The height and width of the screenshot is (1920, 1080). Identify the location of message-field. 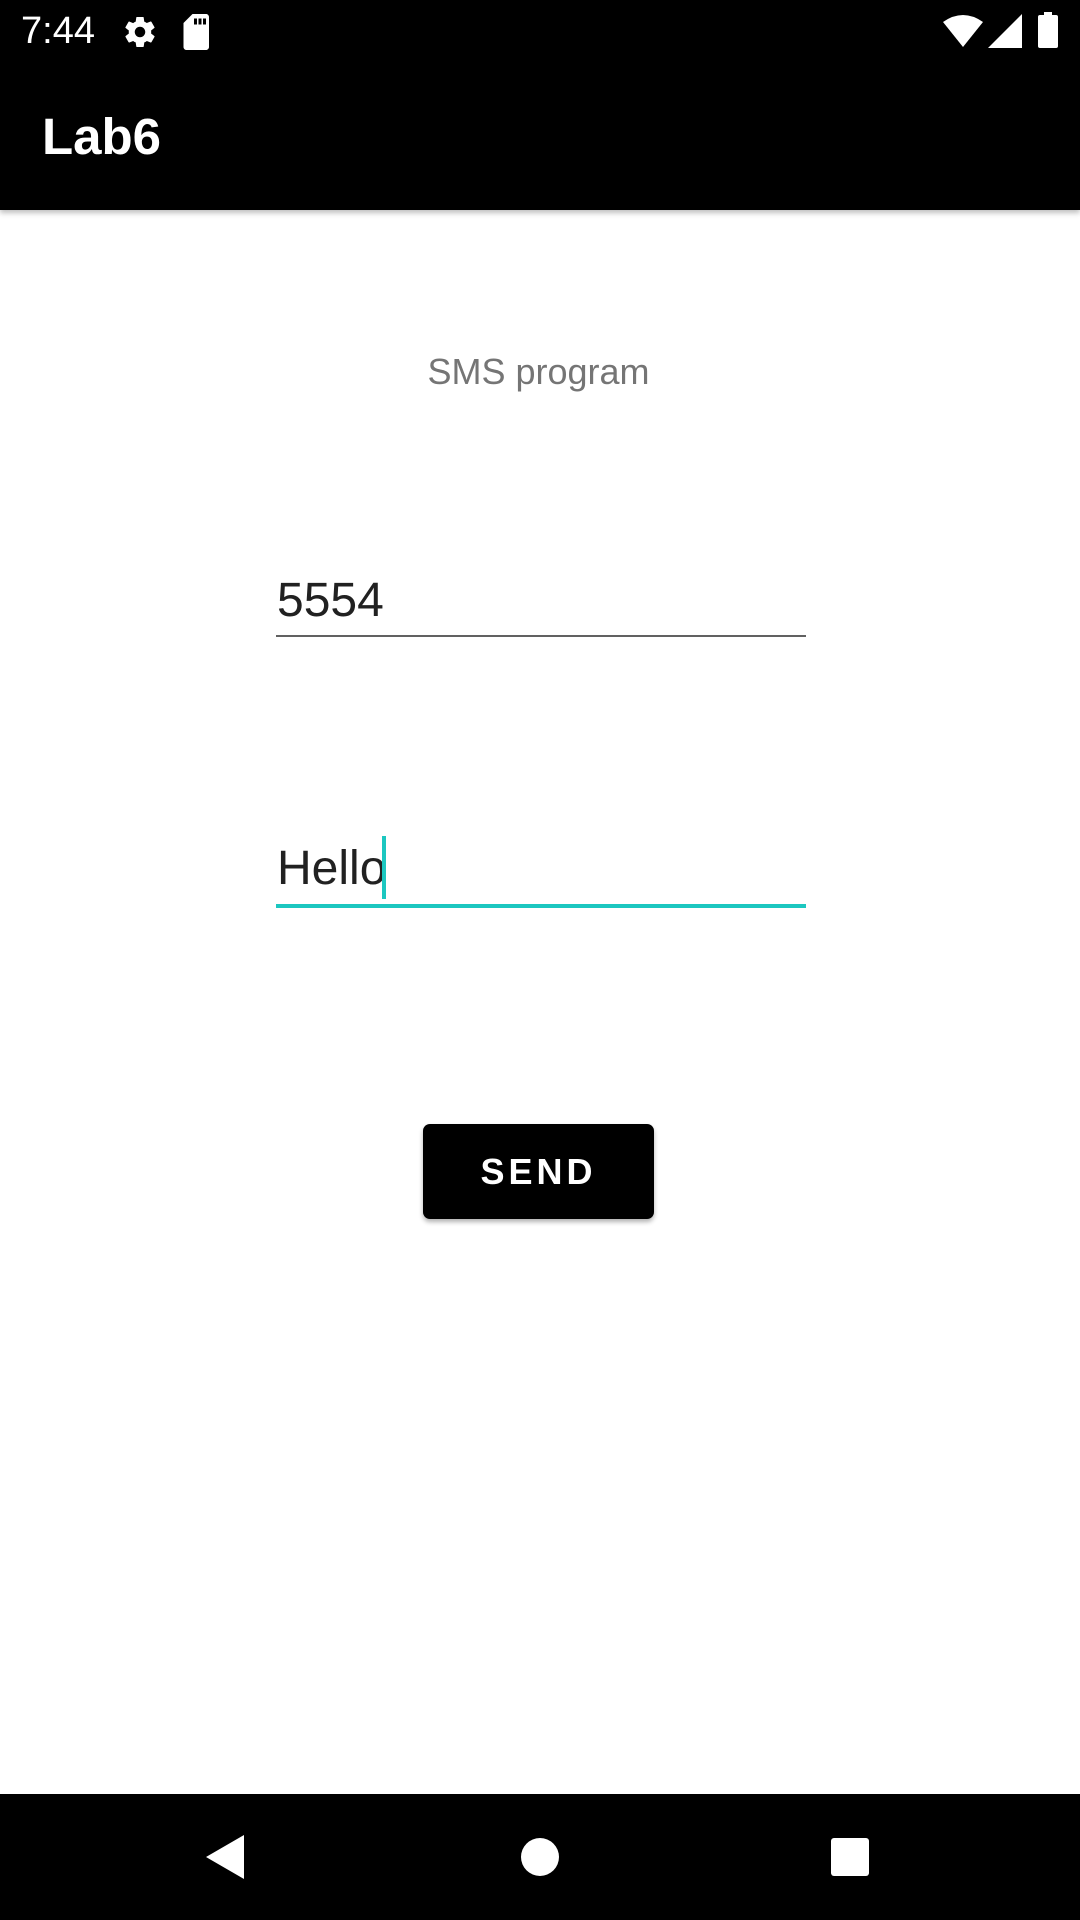
(541, 872).